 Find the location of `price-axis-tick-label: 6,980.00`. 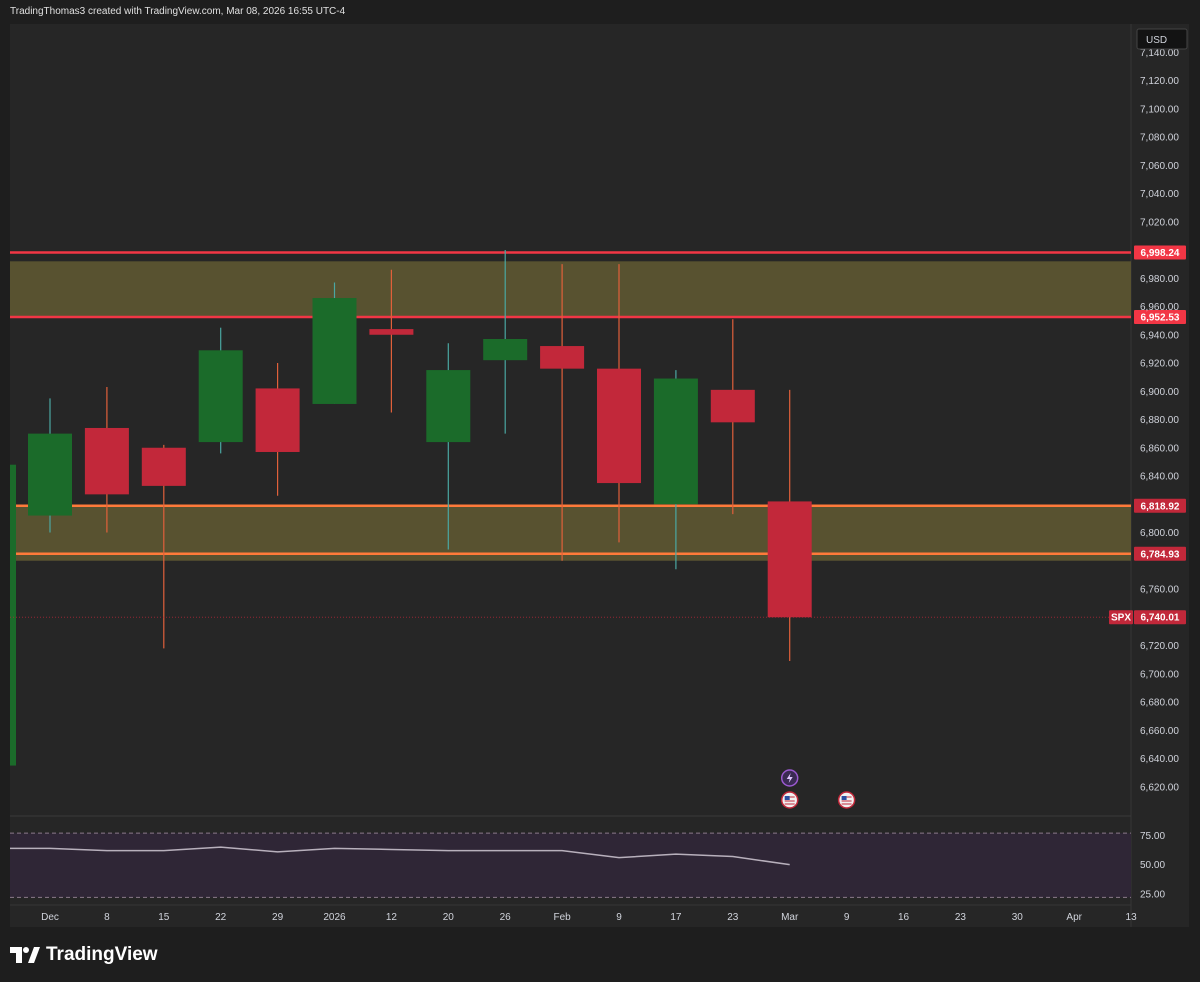

price-axis-tick-label: 6,980.00 is located at coordinates (1159, 279).